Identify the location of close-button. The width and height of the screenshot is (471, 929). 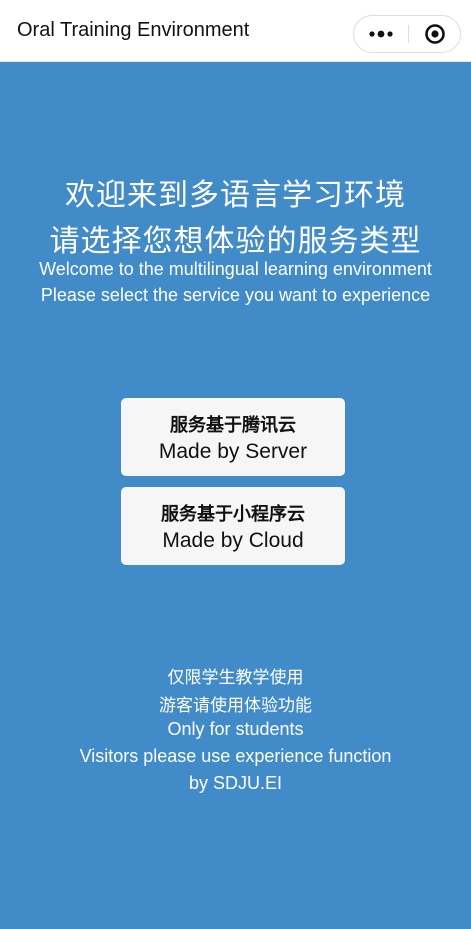
(435, 34).